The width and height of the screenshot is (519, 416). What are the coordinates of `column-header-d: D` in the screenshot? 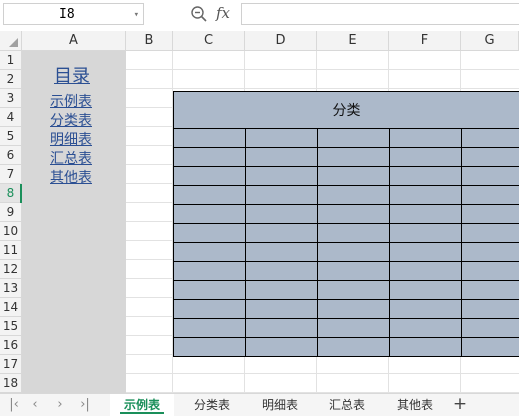 It's located at (281, 41).